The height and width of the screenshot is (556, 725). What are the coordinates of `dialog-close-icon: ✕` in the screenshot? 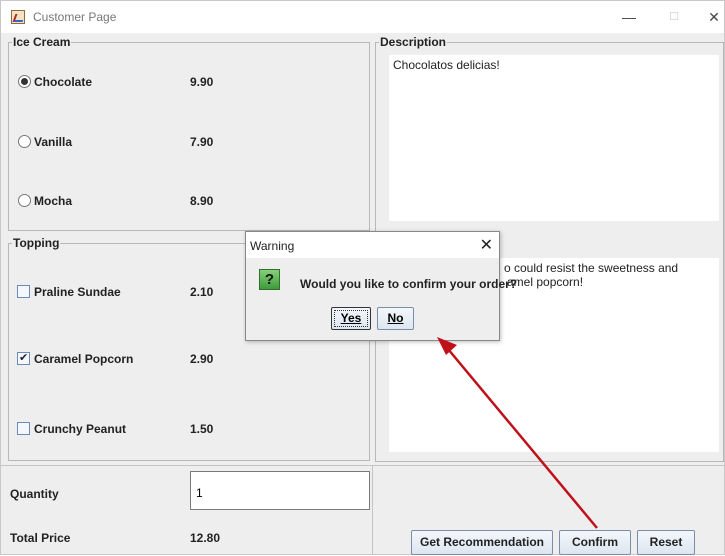 It's located at (486, 245).